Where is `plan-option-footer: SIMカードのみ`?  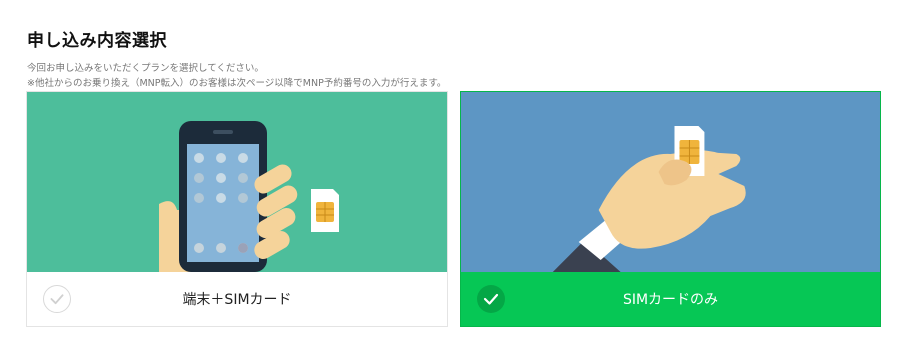
plan-option-footer: SIMカードのみ is located at coordinates (670, 299).